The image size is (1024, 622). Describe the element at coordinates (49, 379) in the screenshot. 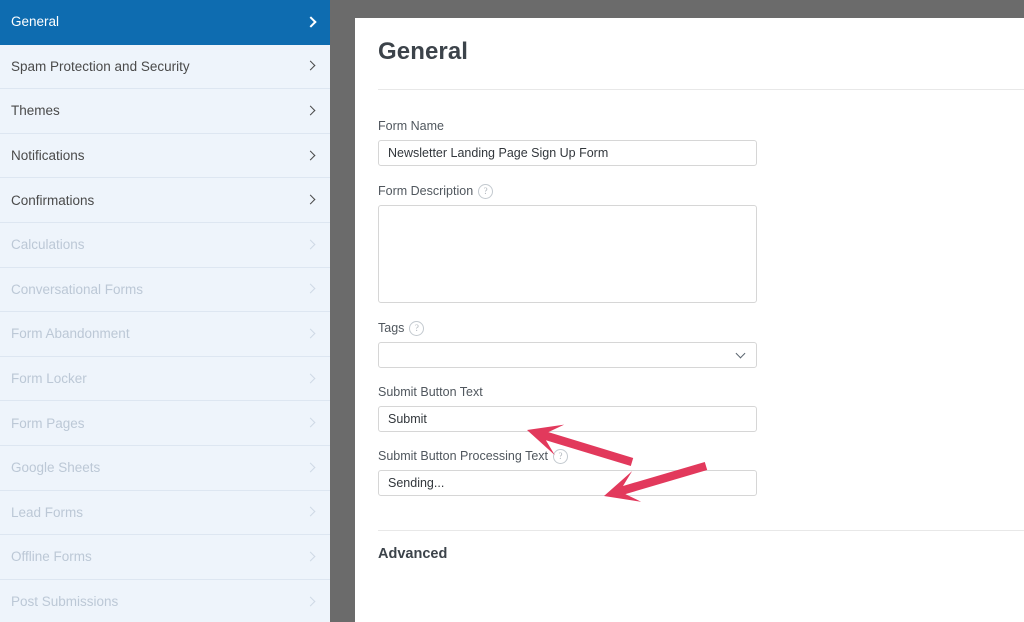

I see `sidebar-item-label: Form Locker` at that location.